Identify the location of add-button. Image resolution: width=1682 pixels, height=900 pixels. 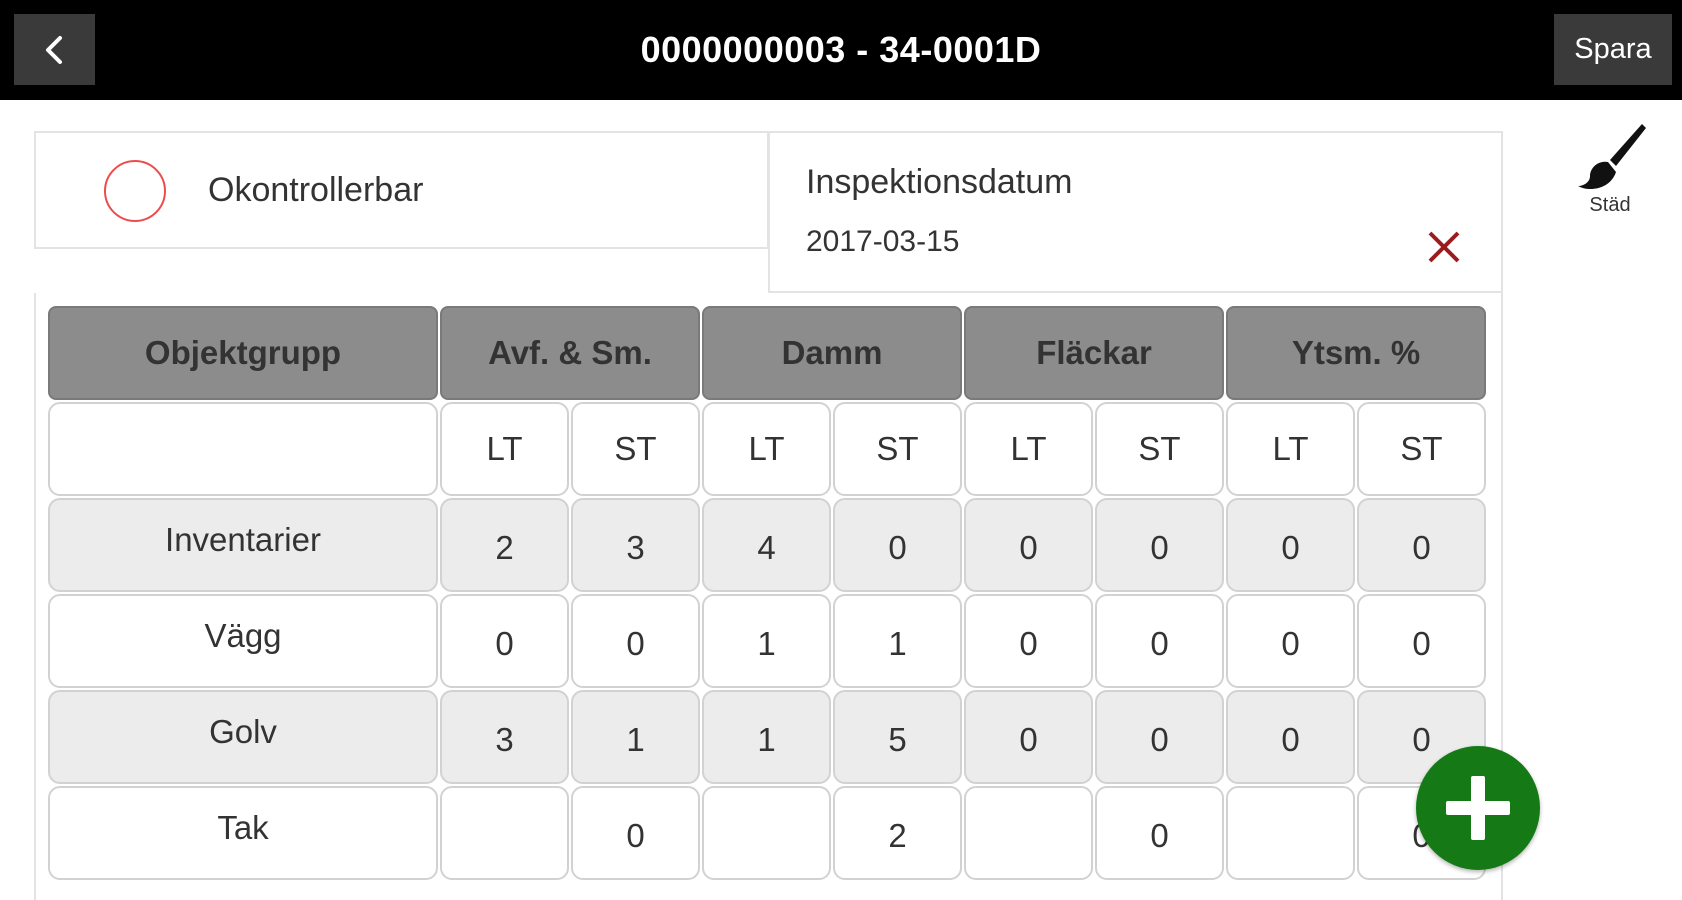
(1478, 808).